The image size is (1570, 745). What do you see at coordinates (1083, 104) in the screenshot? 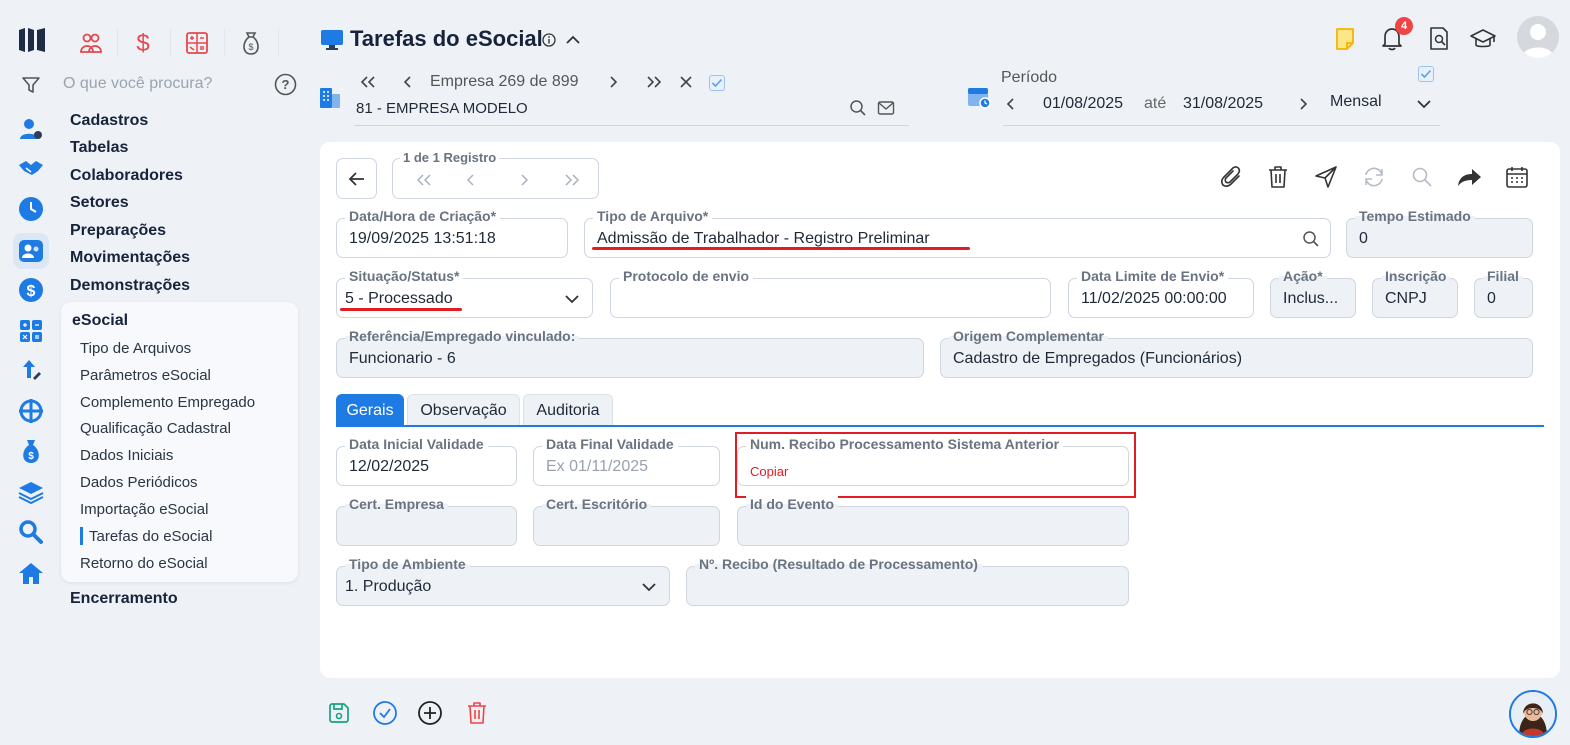
I see `period-start: 01/08/2025` at bounding box center [1083, 104].